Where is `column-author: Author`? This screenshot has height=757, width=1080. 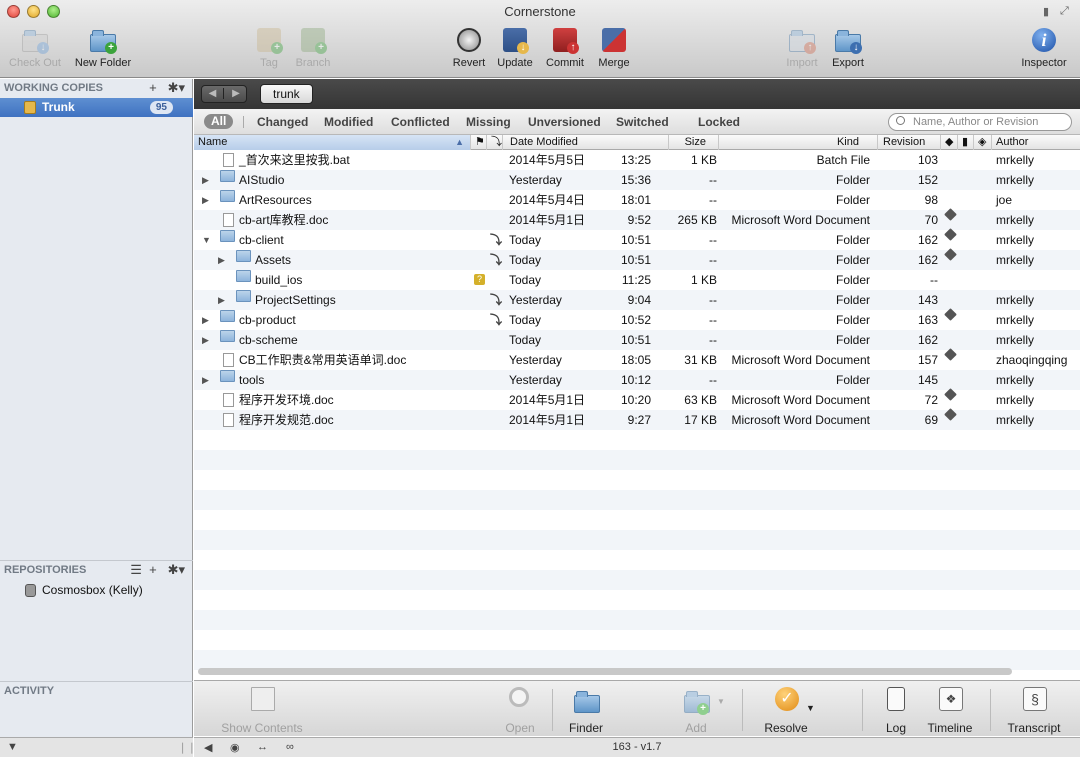 column-author: Author is located at coordinates (1036, 142).